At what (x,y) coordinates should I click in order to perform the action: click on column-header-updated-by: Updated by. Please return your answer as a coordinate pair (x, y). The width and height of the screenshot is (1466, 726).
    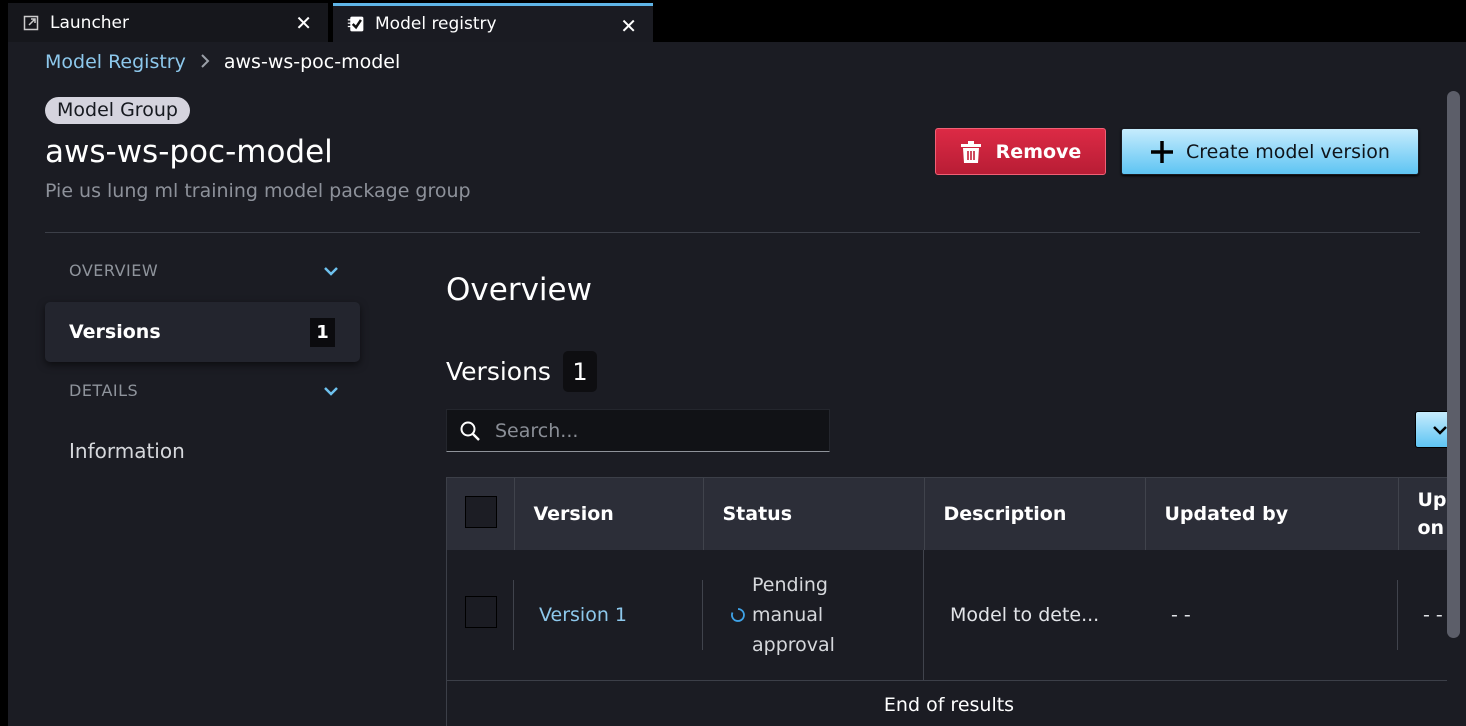
    Looking at the image, I should click on (1272, 514).